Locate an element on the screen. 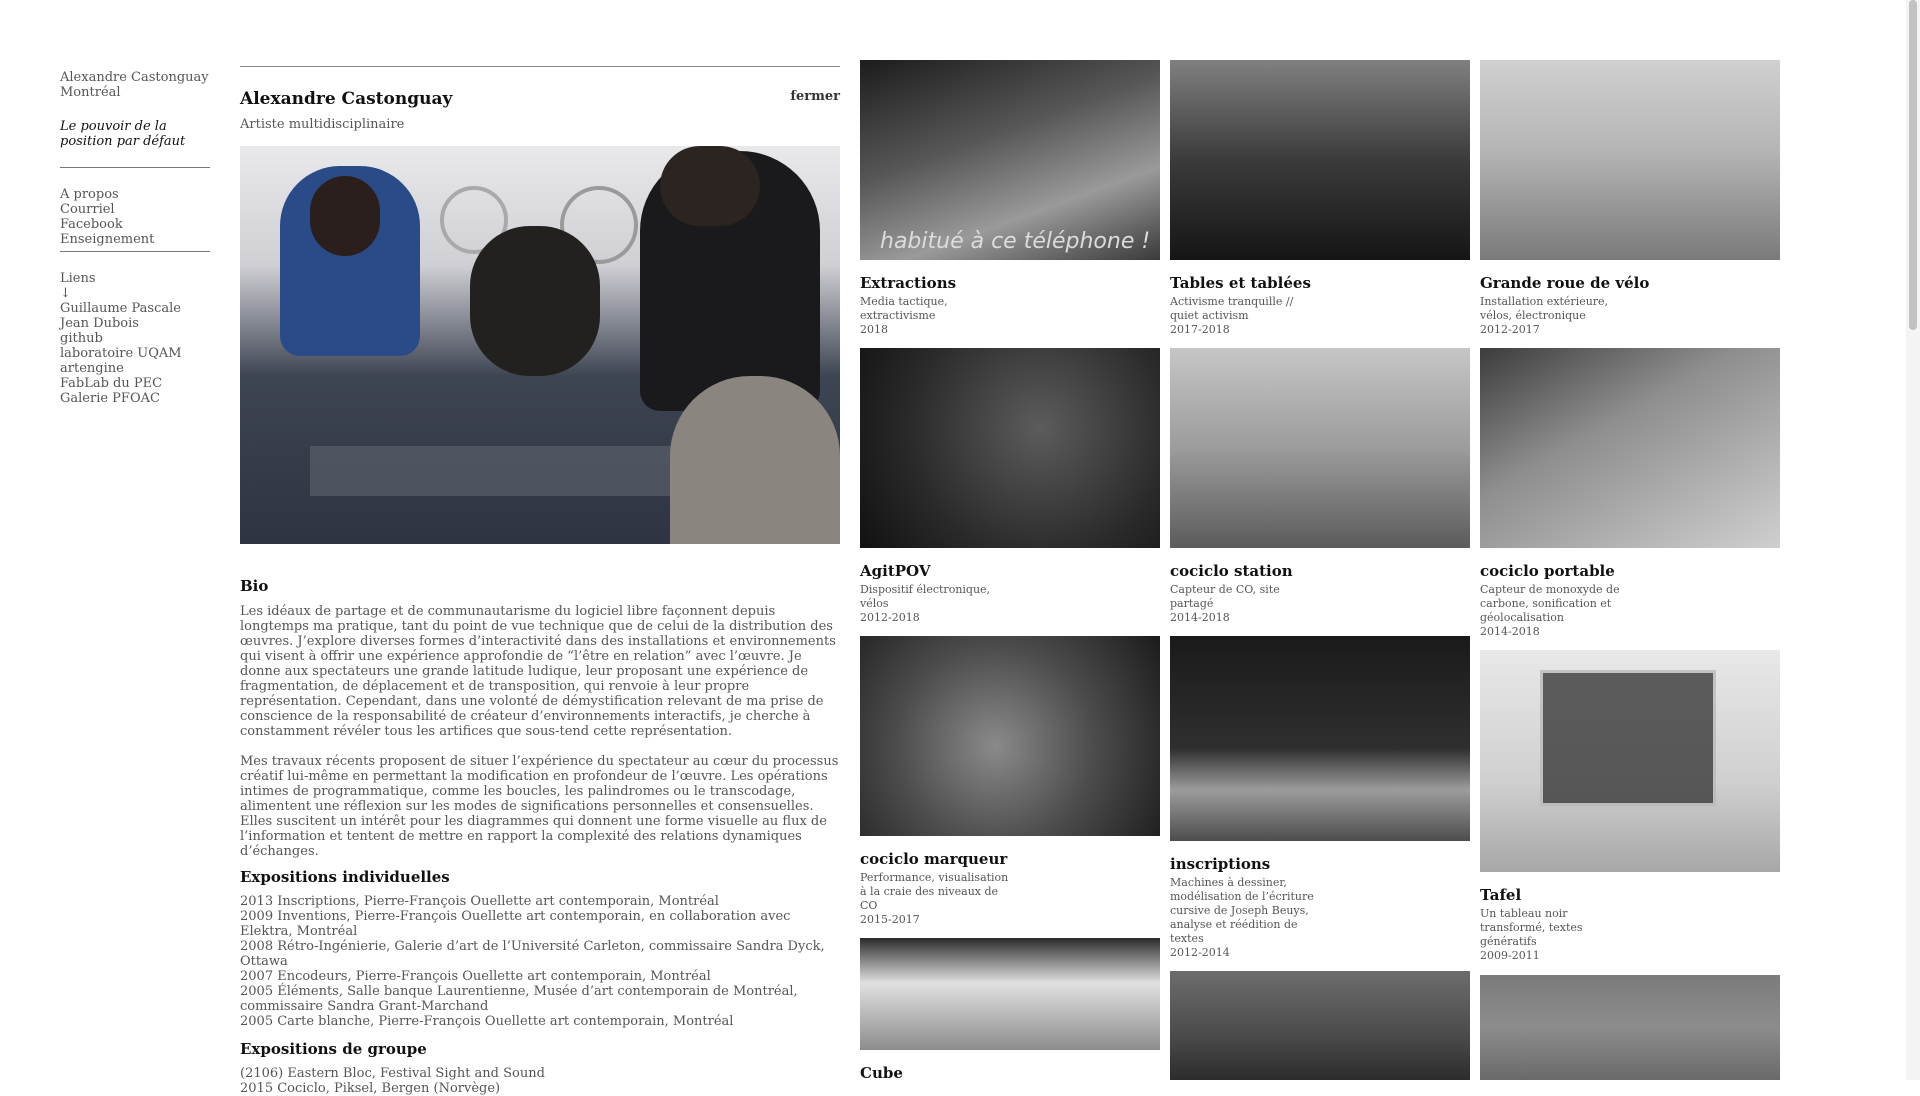 This screenshot has width=1920, height=1096. tagline-line-1: Le pouvoir de la is located at coordinates (113, 126).